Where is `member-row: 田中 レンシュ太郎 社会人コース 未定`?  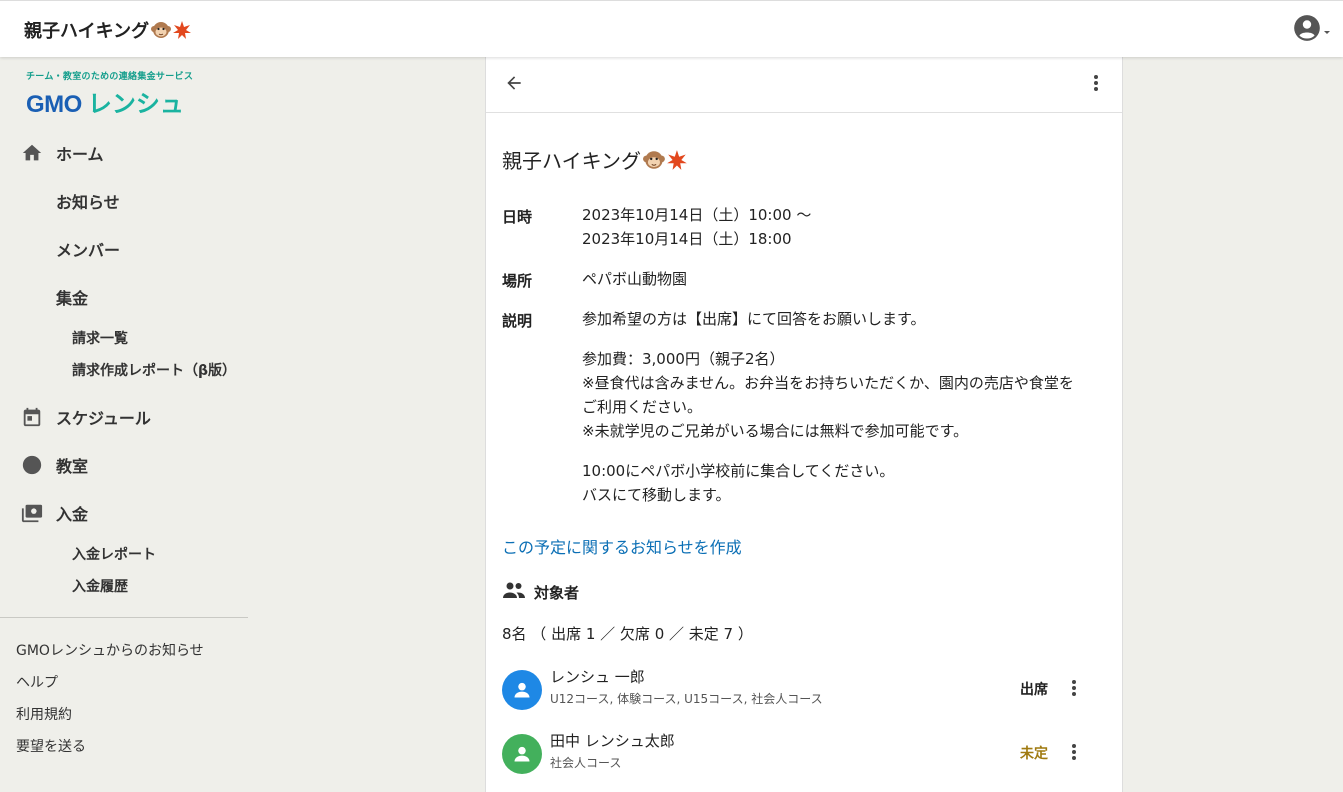
member-row: 田中 レンシュ太郎 社会人コース 未定 is located at coordinates (805, 754).